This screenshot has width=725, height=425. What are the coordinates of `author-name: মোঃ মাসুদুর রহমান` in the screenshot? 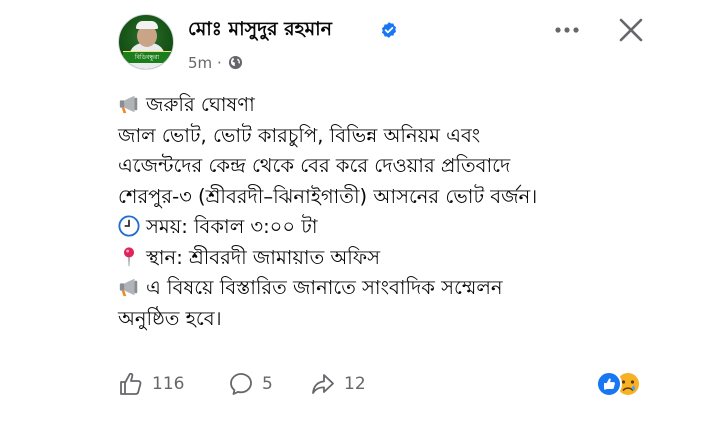 It's located at (260, 29).